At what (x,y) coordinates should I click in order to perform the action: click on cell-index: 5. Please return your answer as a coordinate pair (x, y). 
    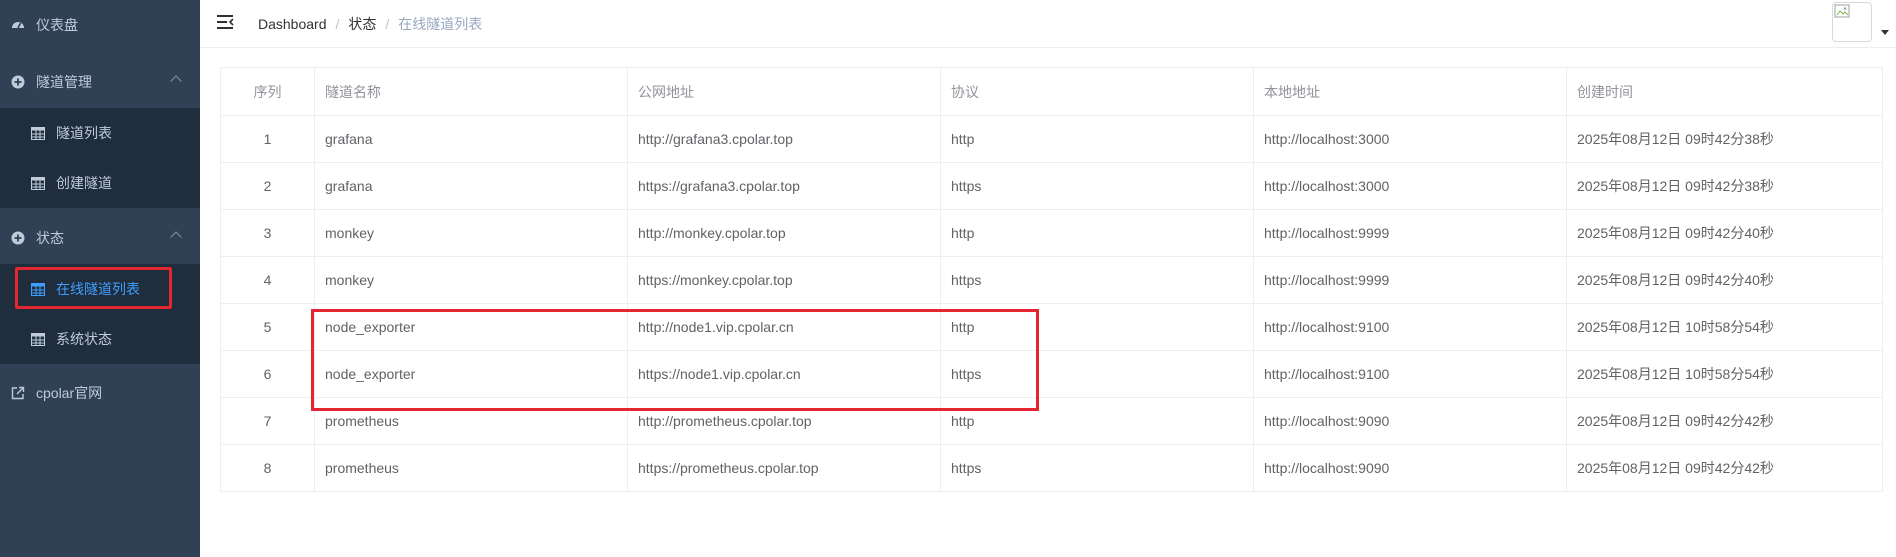
    Looking at the image, I should click on (267, 327).